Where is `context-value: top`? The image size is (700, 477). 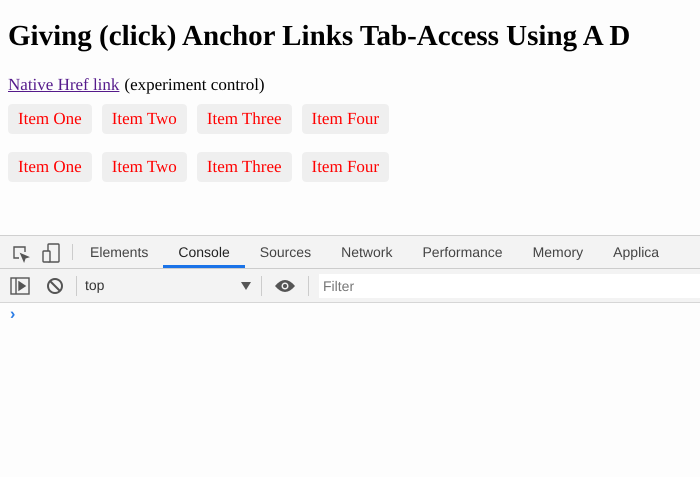
context-value: top is located at coordinates (94, 285).